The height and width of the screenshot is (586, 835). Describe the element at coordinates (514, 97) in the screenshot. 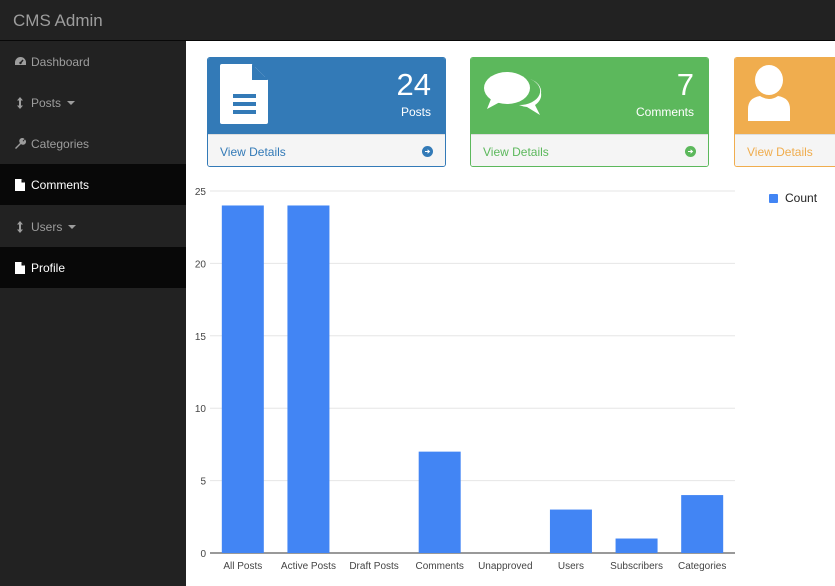

I see `comments-icon` at that location.